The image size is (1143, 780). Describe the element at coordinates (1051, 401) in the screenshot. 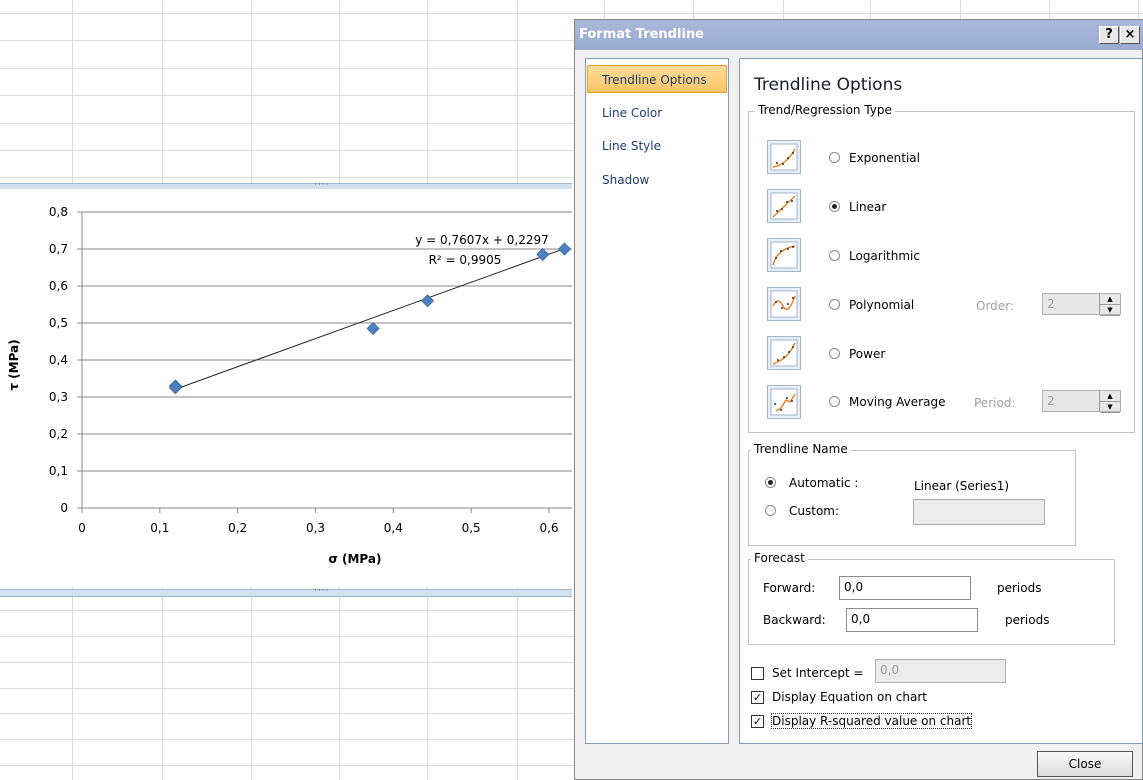

I see `period-value: 2` at that location.